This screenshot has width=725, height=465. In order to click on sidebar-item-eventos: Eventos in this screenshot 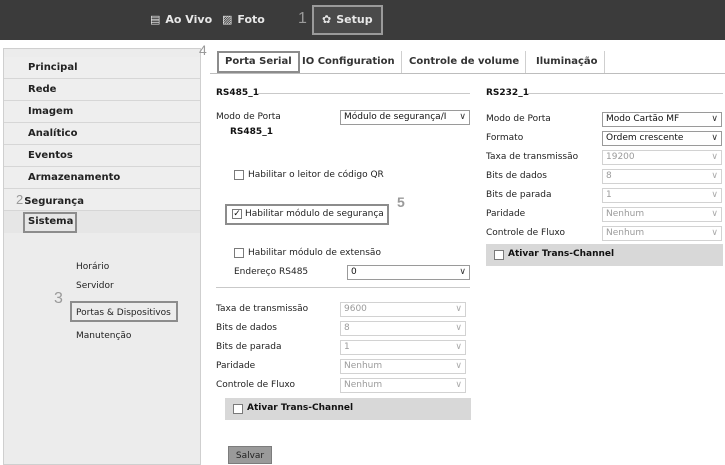, I will do `click(102, 156)`.